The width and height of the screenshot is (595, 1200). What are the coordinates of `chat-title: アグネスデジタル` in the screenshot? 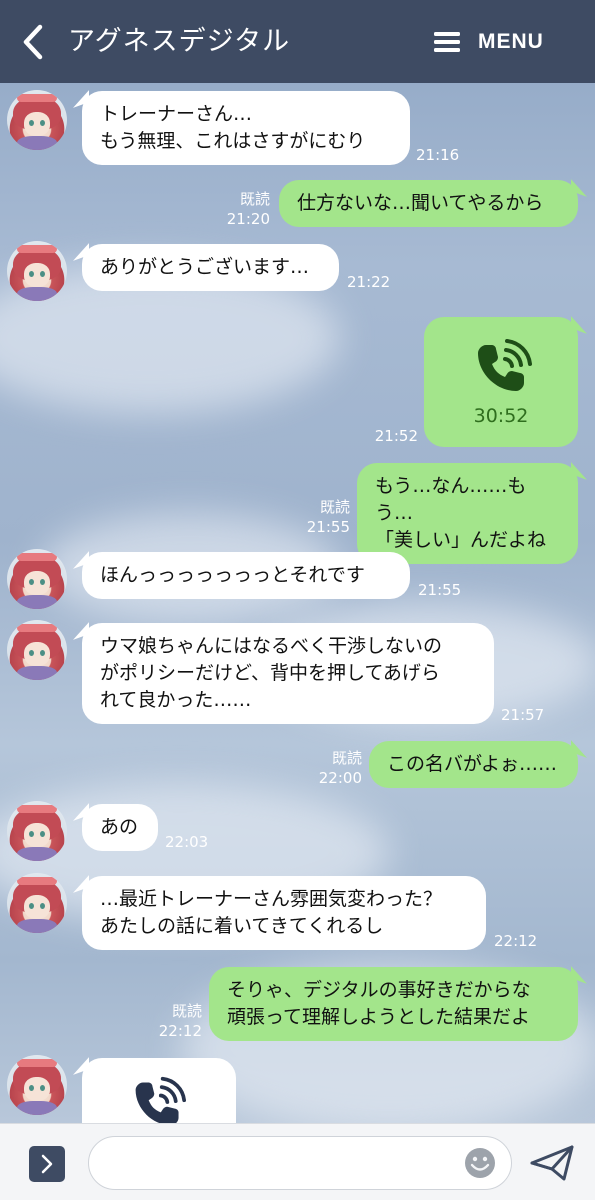 It's located at (179, 41).